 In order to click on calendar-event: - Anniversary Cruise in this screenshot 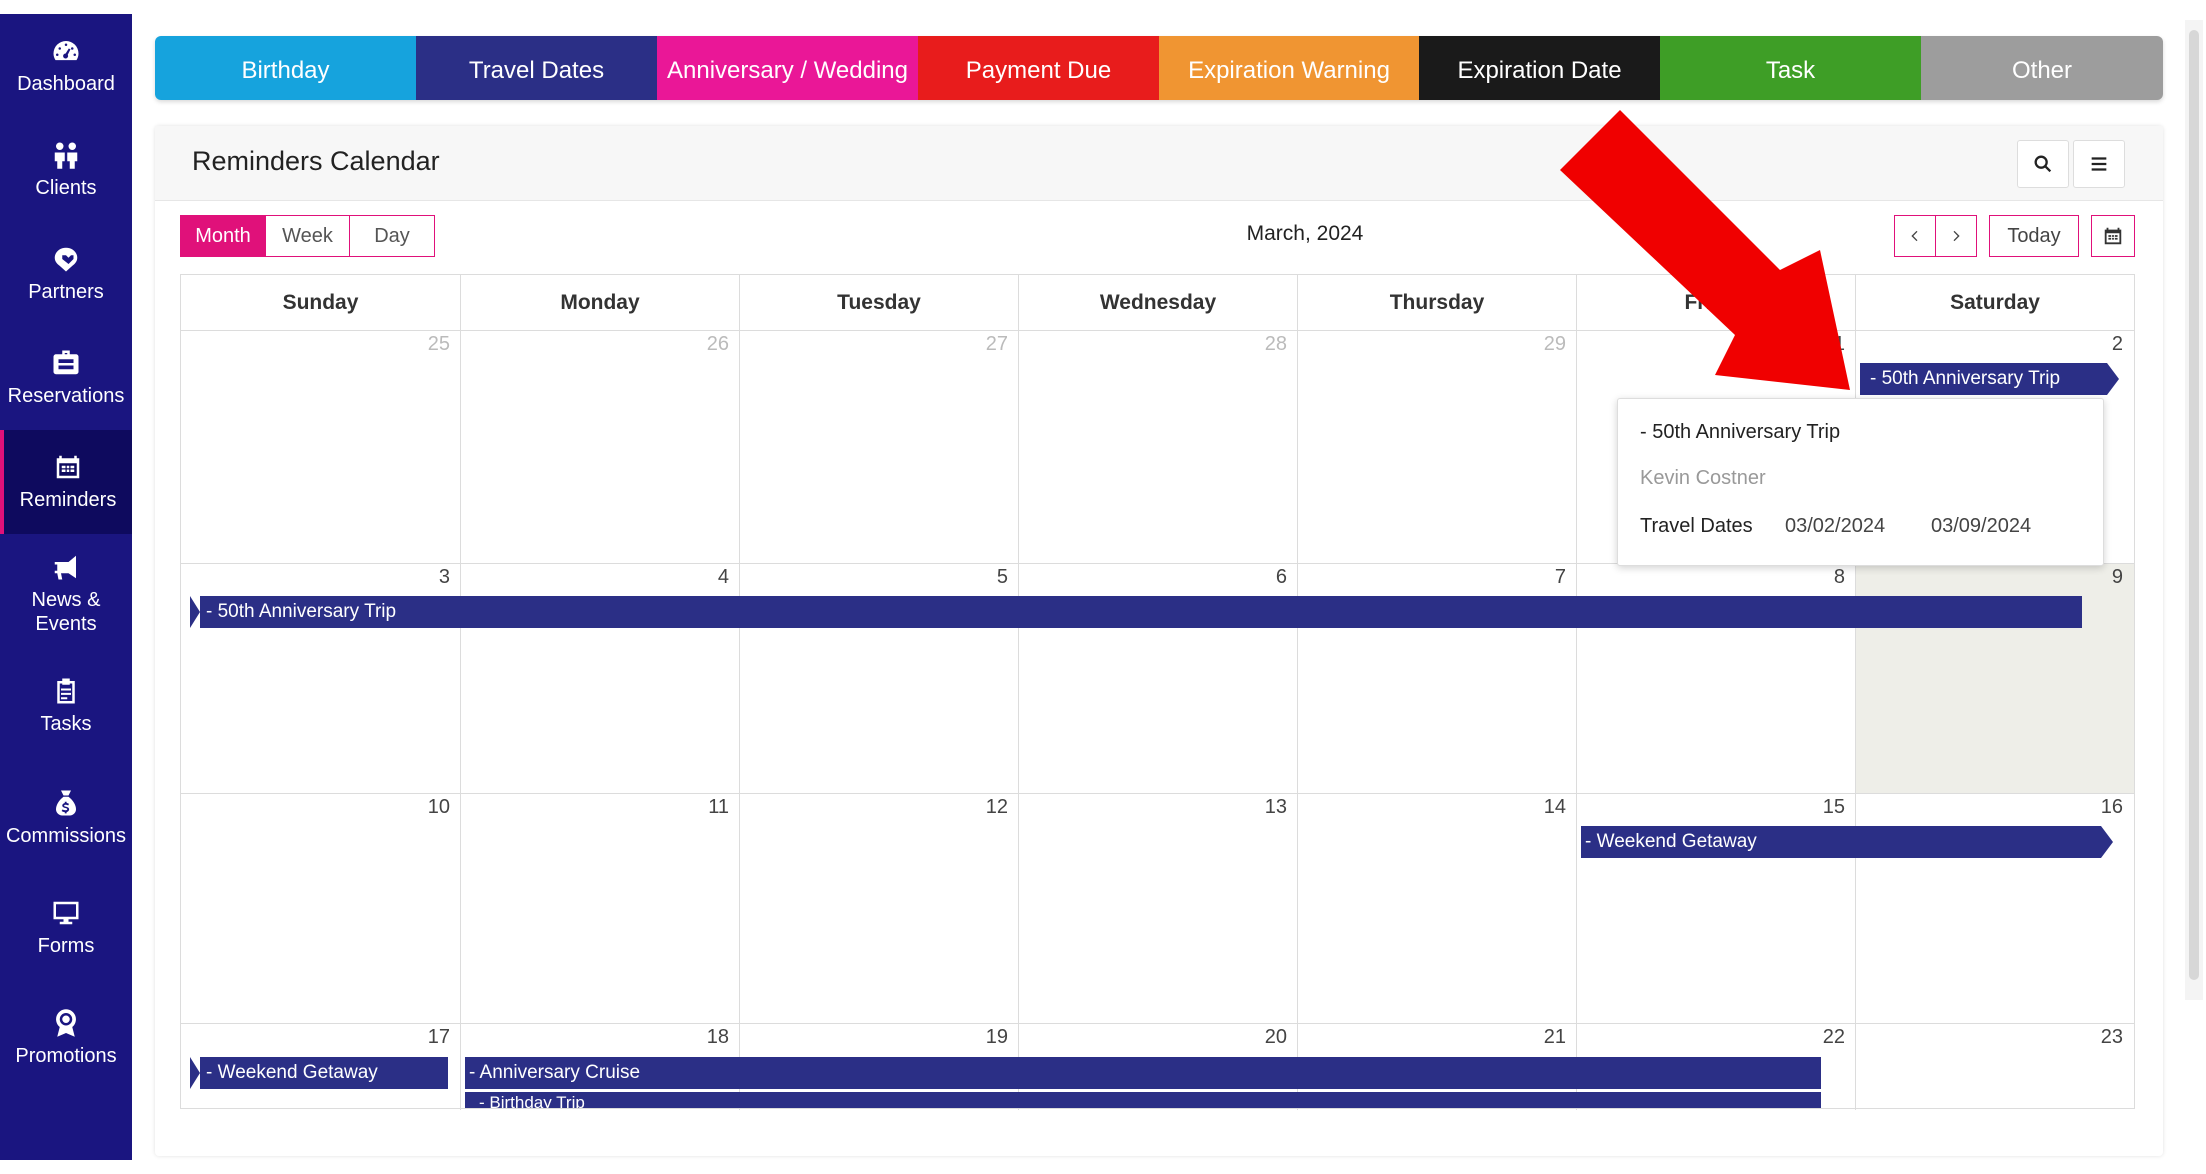, I will do `click(1143, 1073)`.